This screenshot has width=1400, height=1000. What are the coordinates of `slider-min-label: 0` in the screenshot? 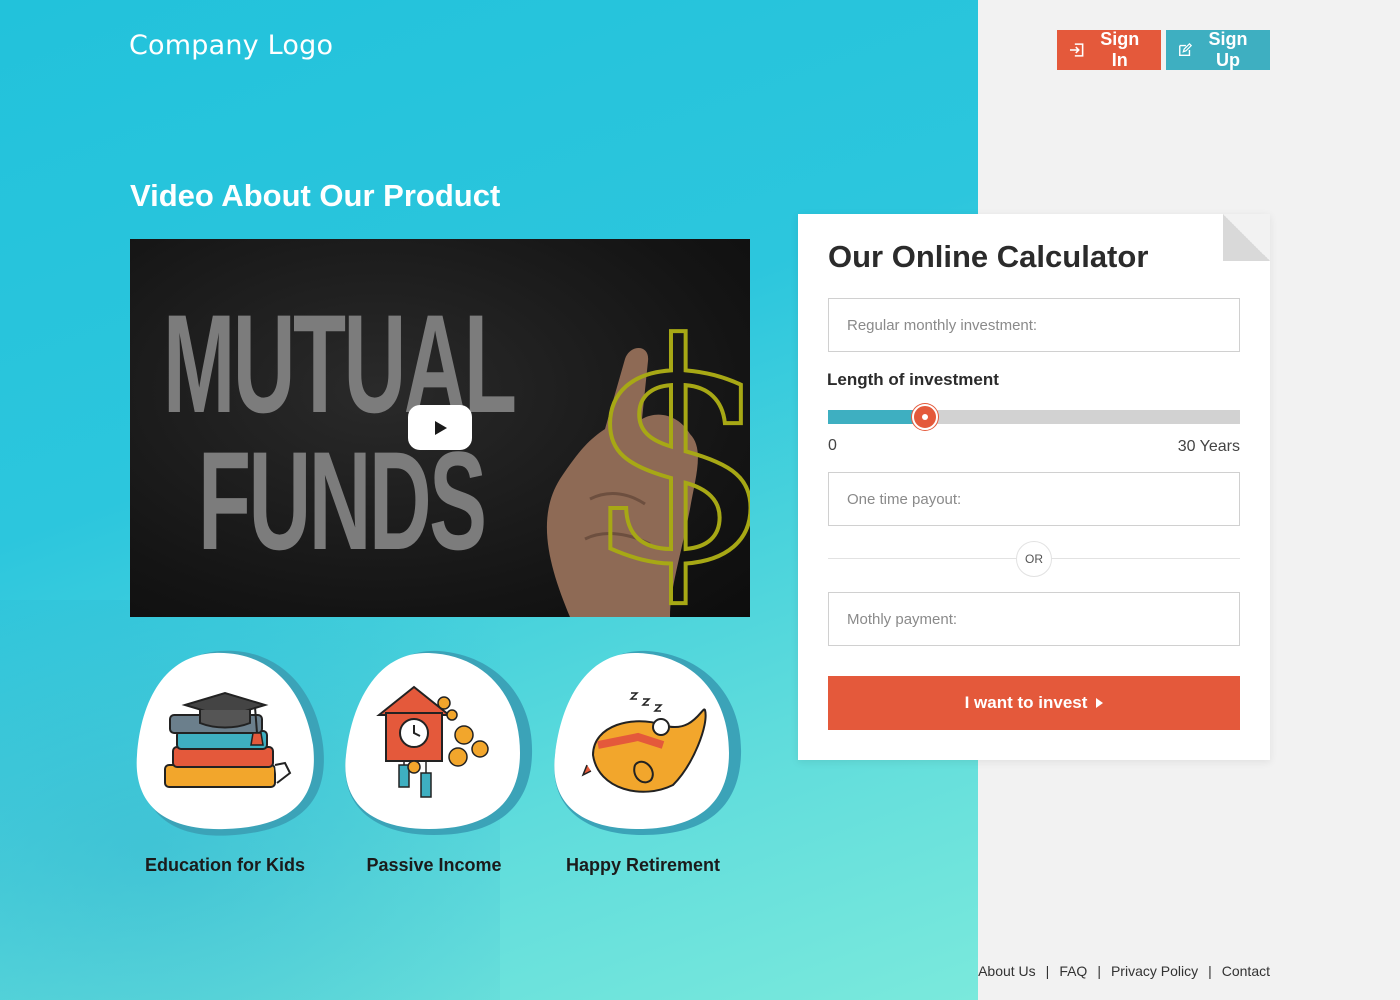 It's located at (832, 445).